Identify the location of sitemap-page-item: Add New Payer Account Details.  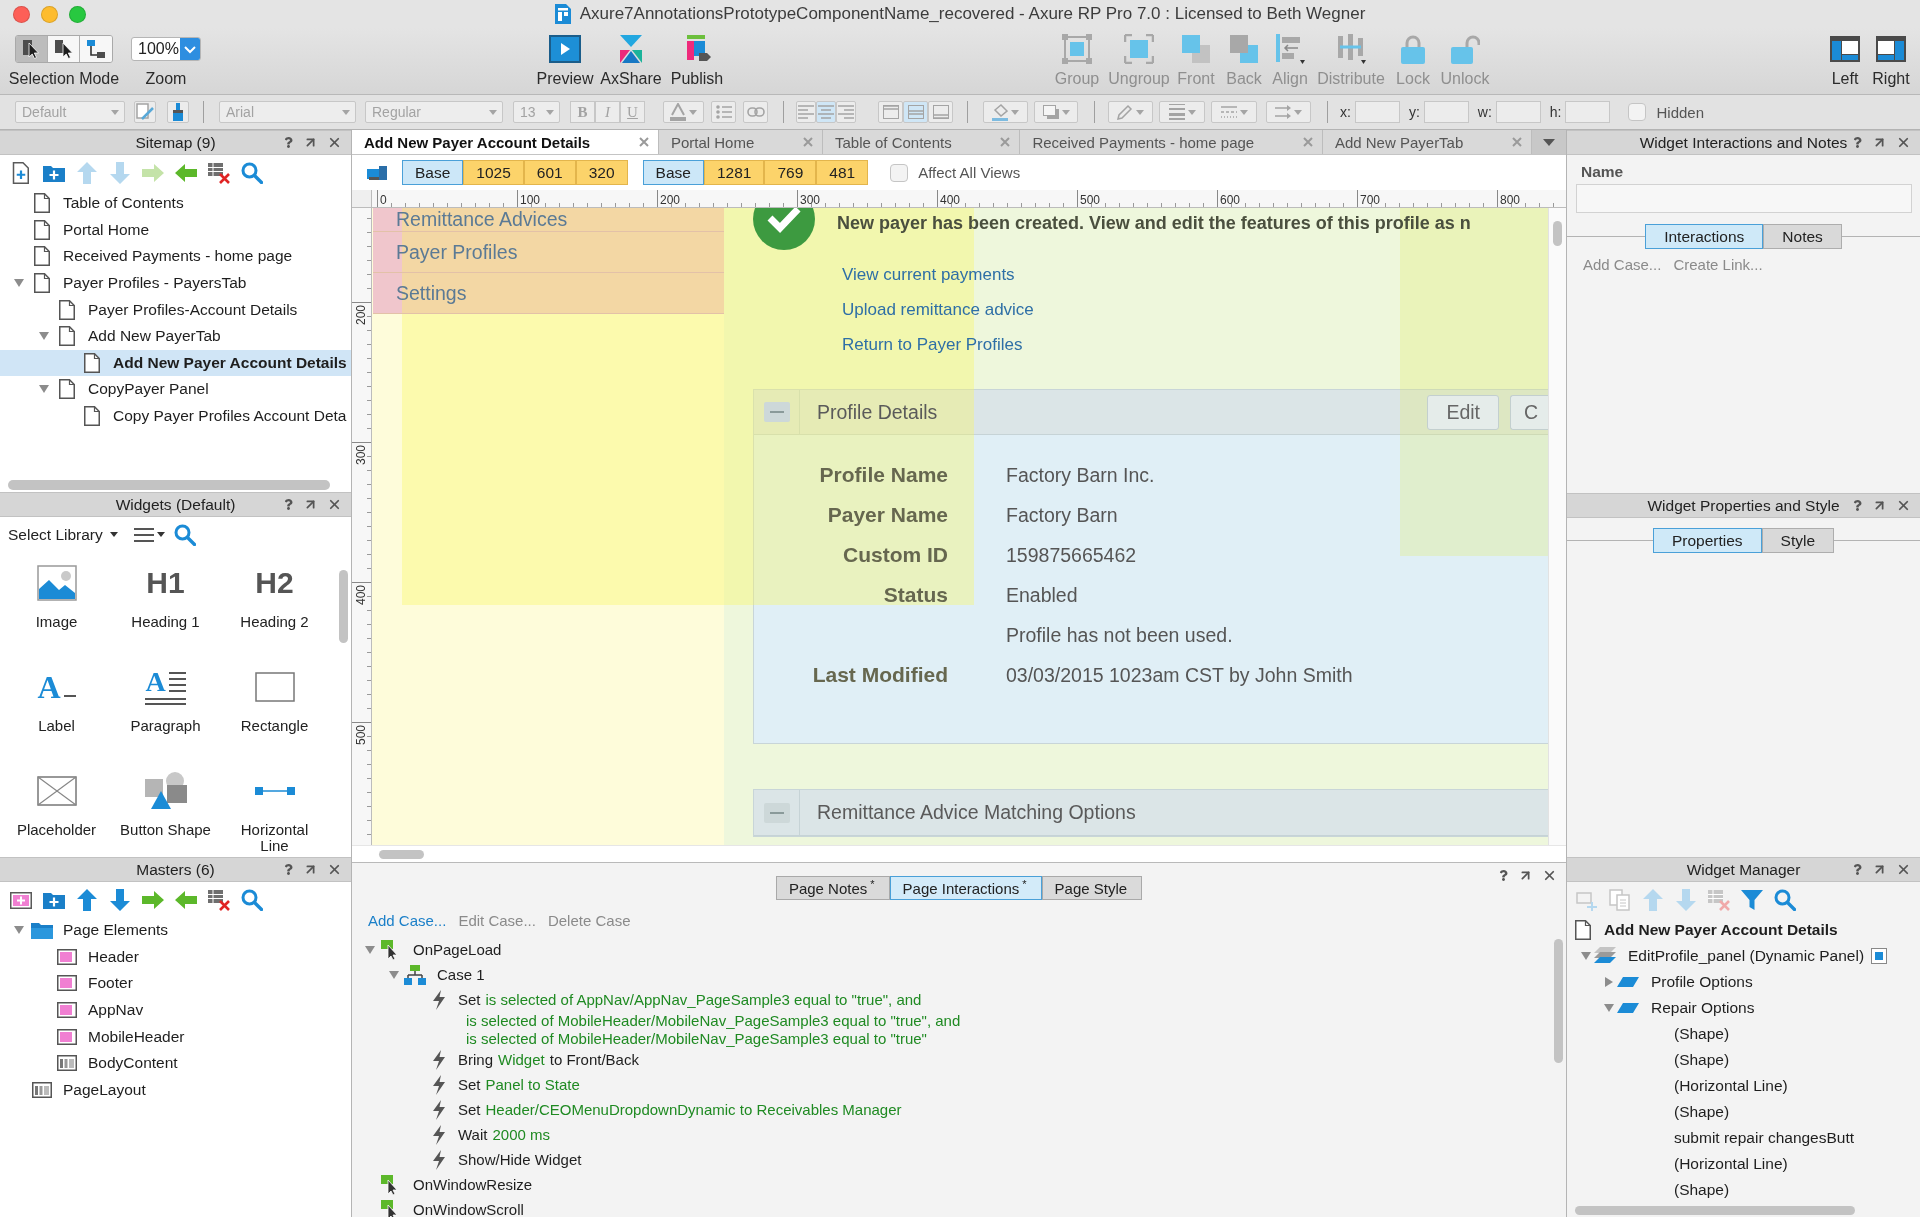
(175, 363).